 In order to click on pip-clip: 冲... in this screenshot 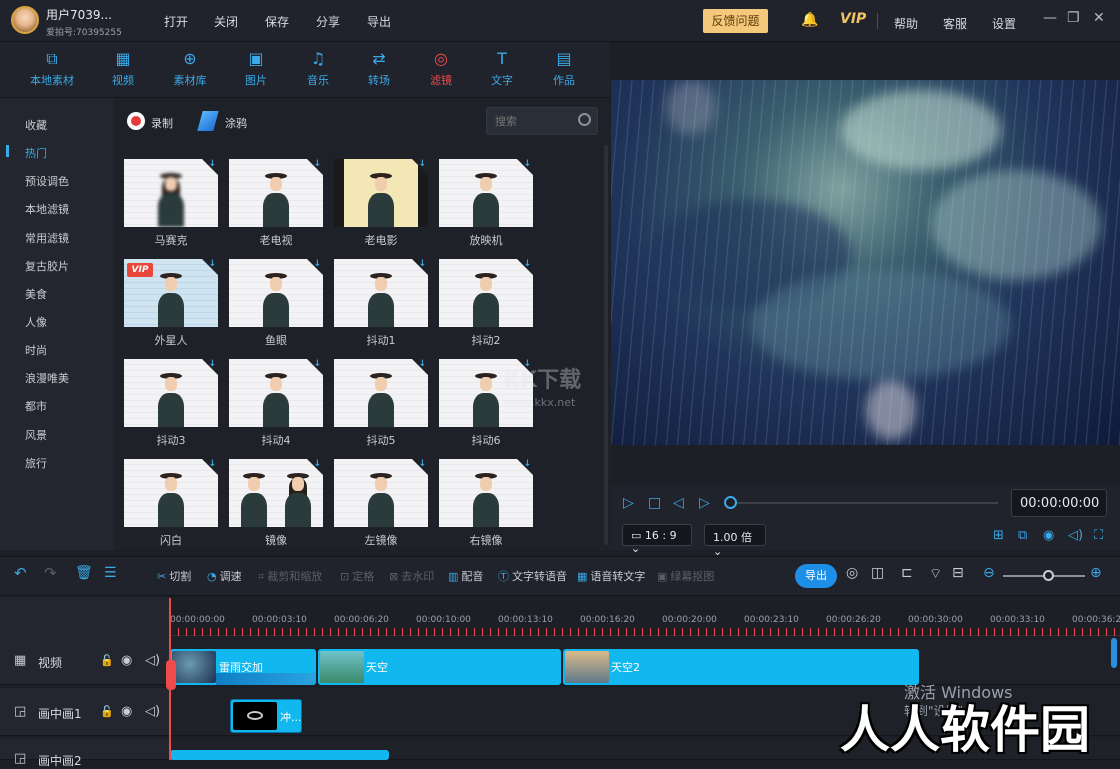, I will do `click(266, 716)`.